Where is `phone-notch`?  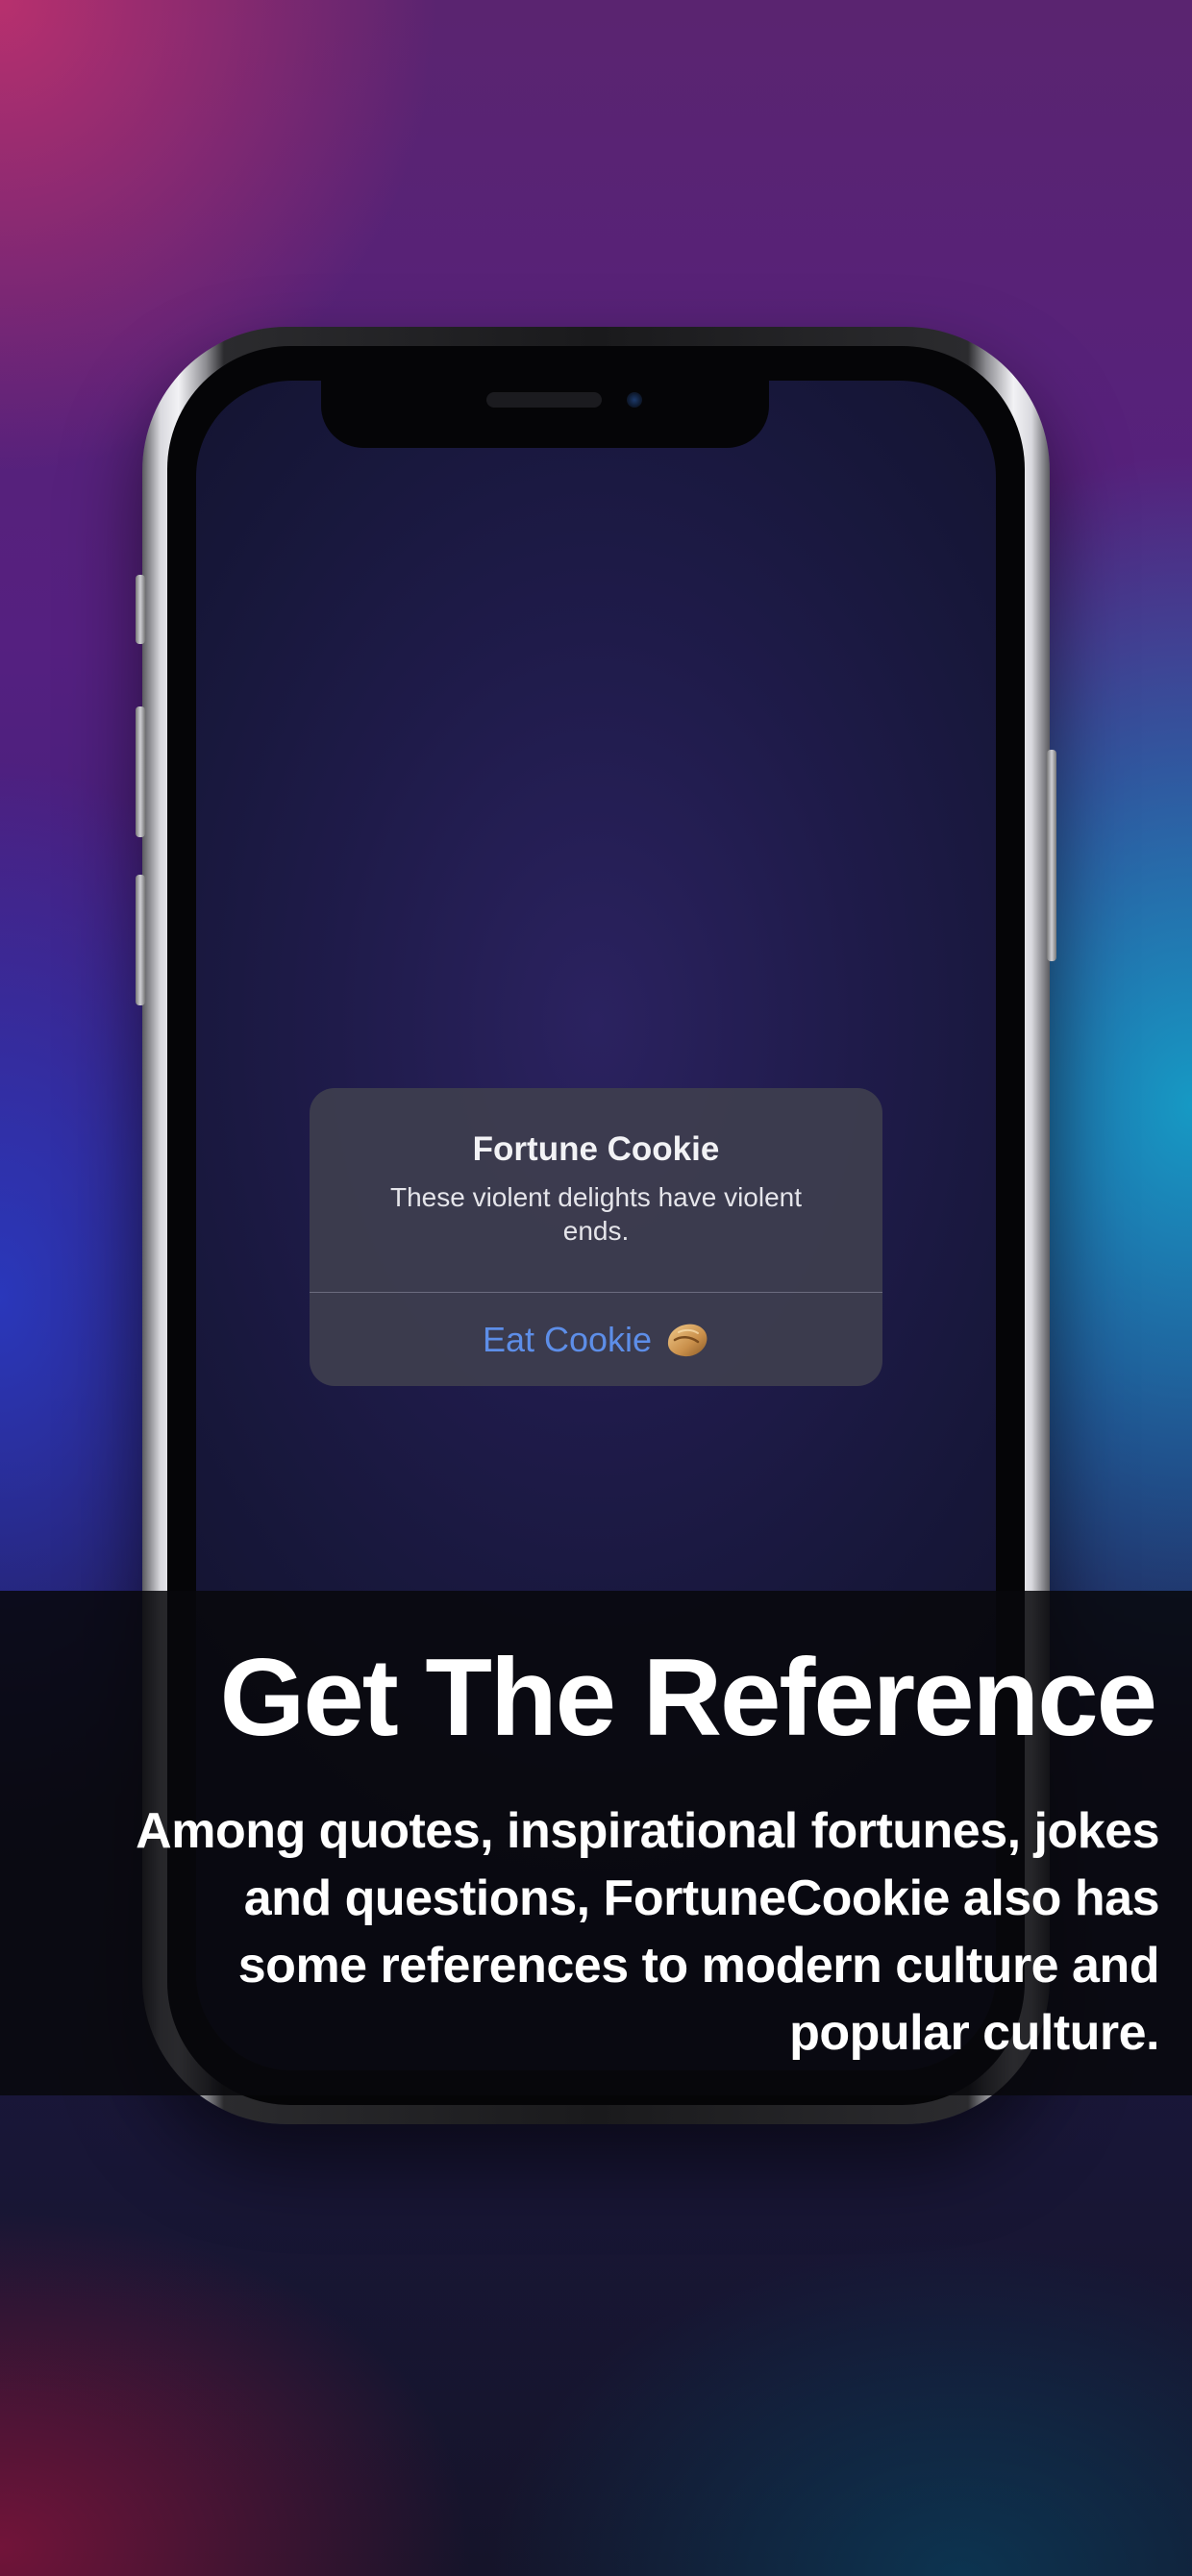
phone-notch is located at coordinates (545, 414).